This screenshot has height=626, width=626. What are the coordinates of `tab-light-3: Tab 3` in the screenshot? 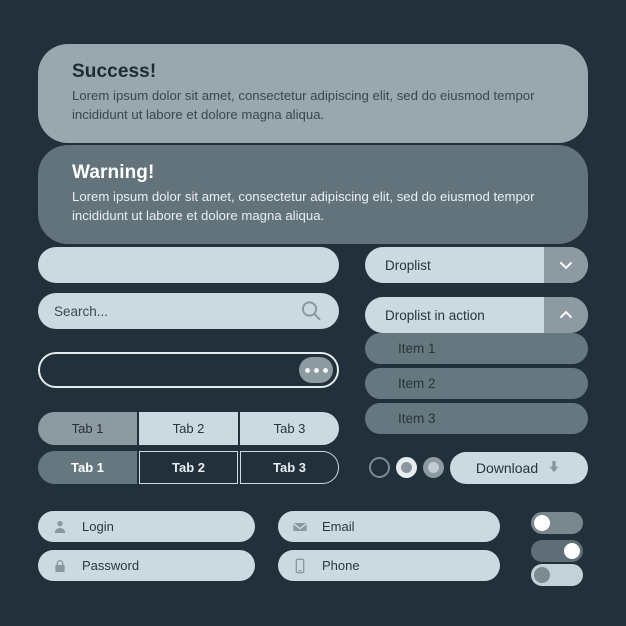 It's located at (288, 428).